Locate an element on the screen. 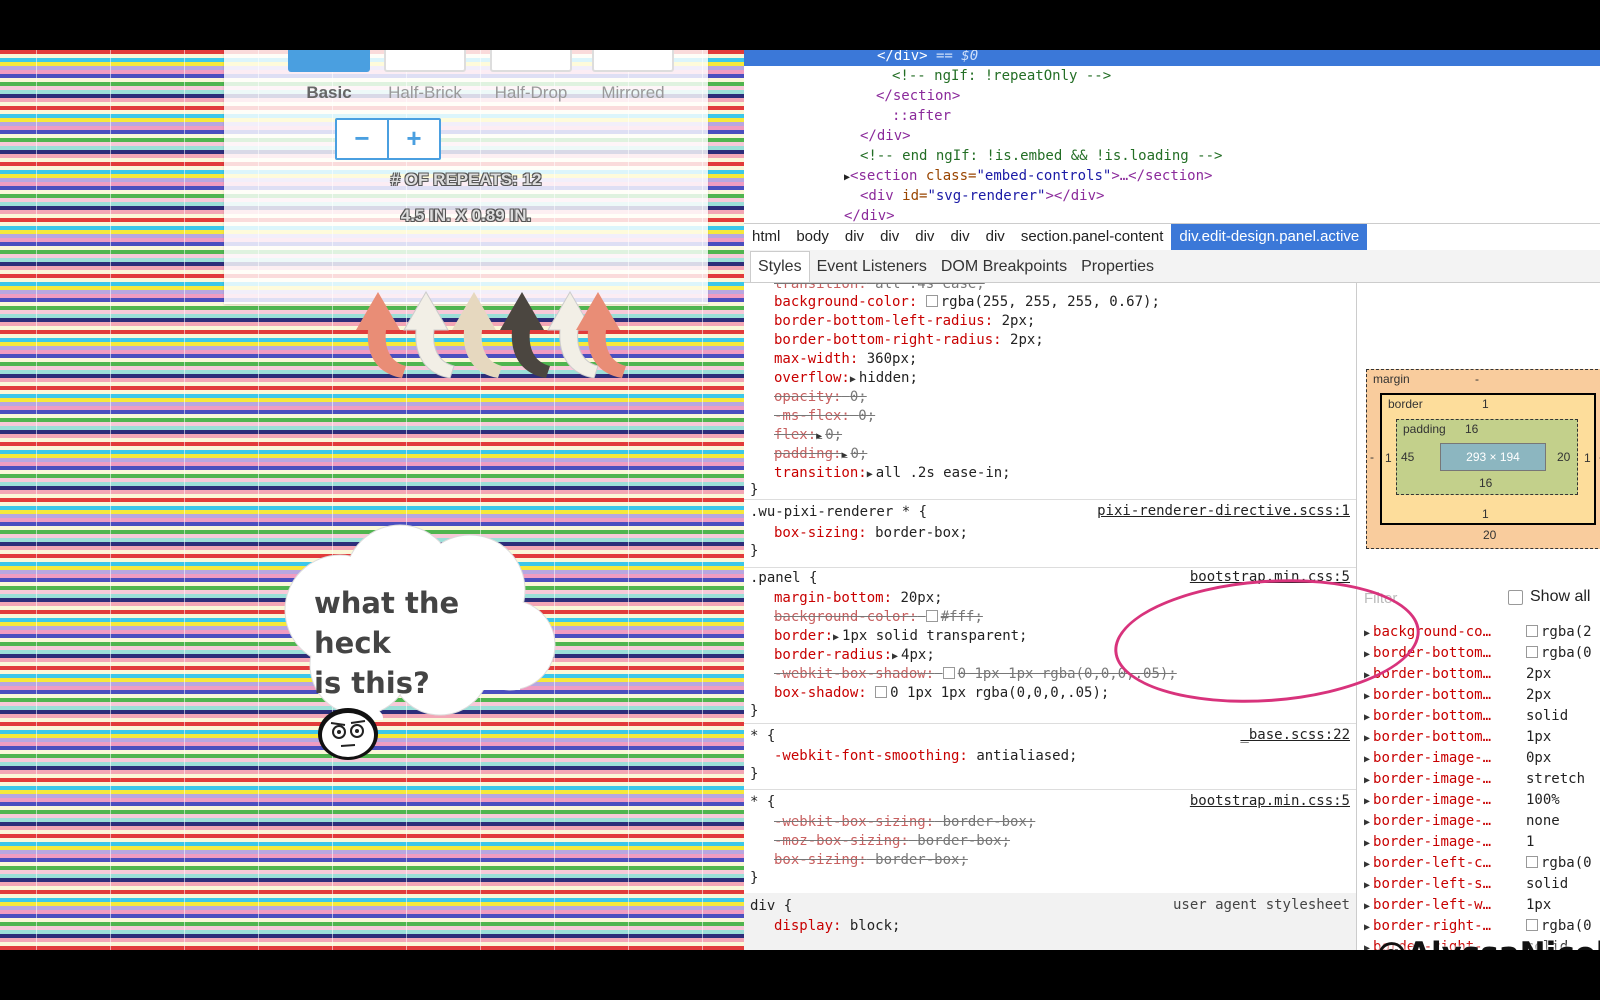 Image resolution: width=1600 pixels, height=1000 pixels. dom-node-svg-renderer: <div id="svg-renderer"></div> is located at coordinates (982, 196).